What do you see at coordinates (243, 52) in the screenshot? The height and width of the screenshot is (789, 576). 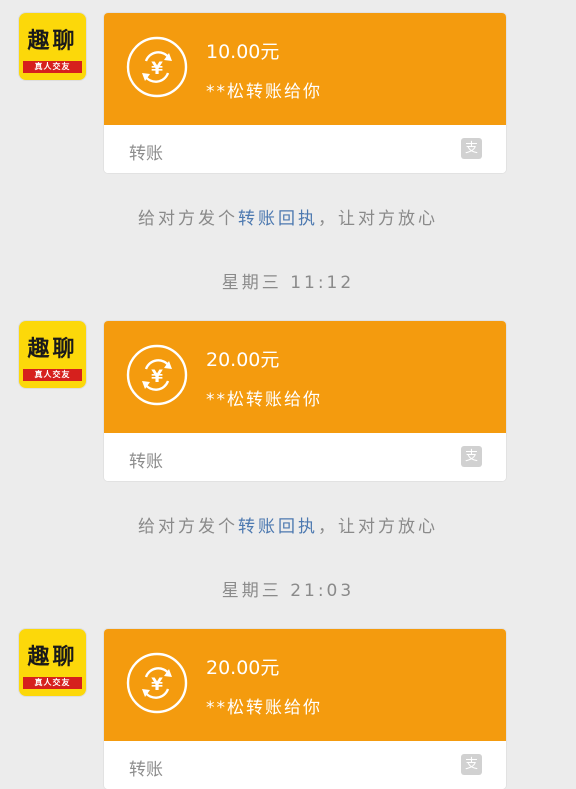 I see `transfer-amount: 10.00元` at bounding box center [243, 52].